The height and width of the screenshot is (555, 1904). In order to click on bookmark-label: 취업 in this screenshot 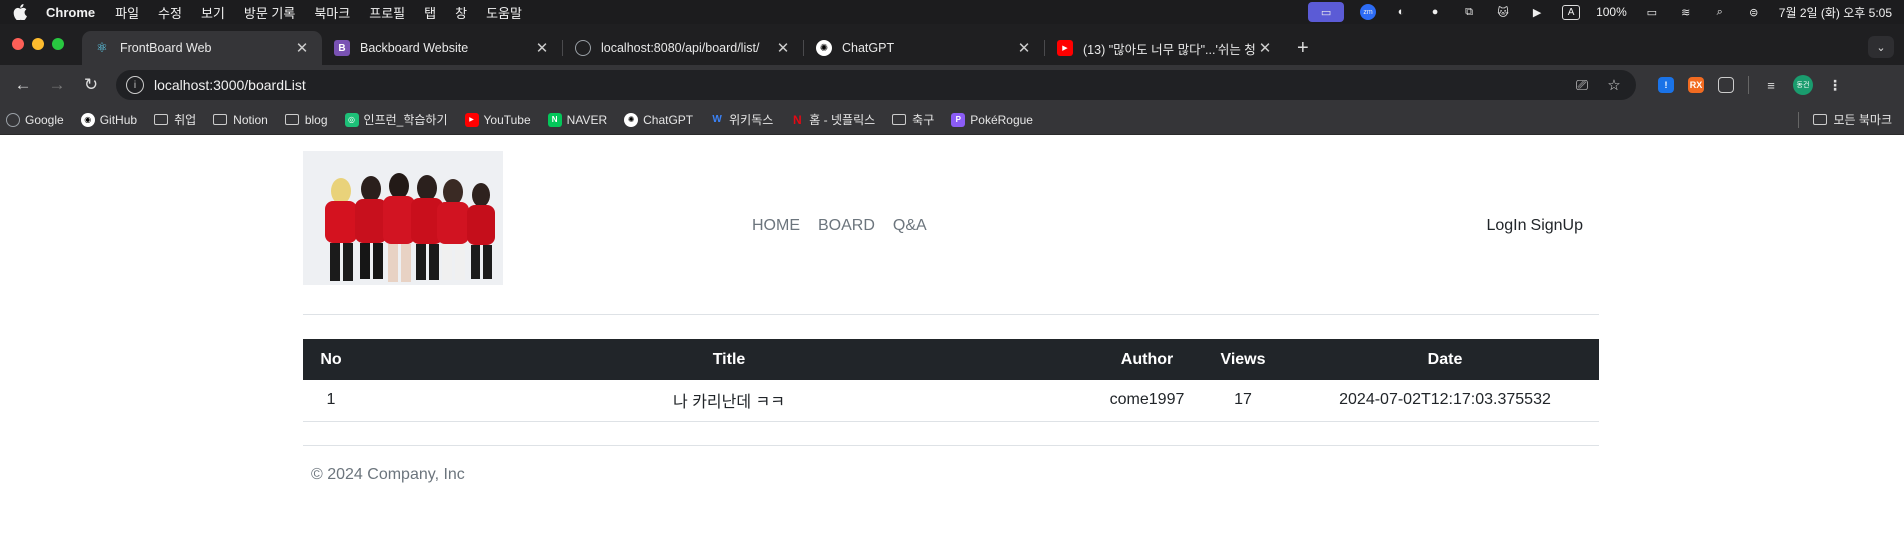, I will do `click(185, 120)`.